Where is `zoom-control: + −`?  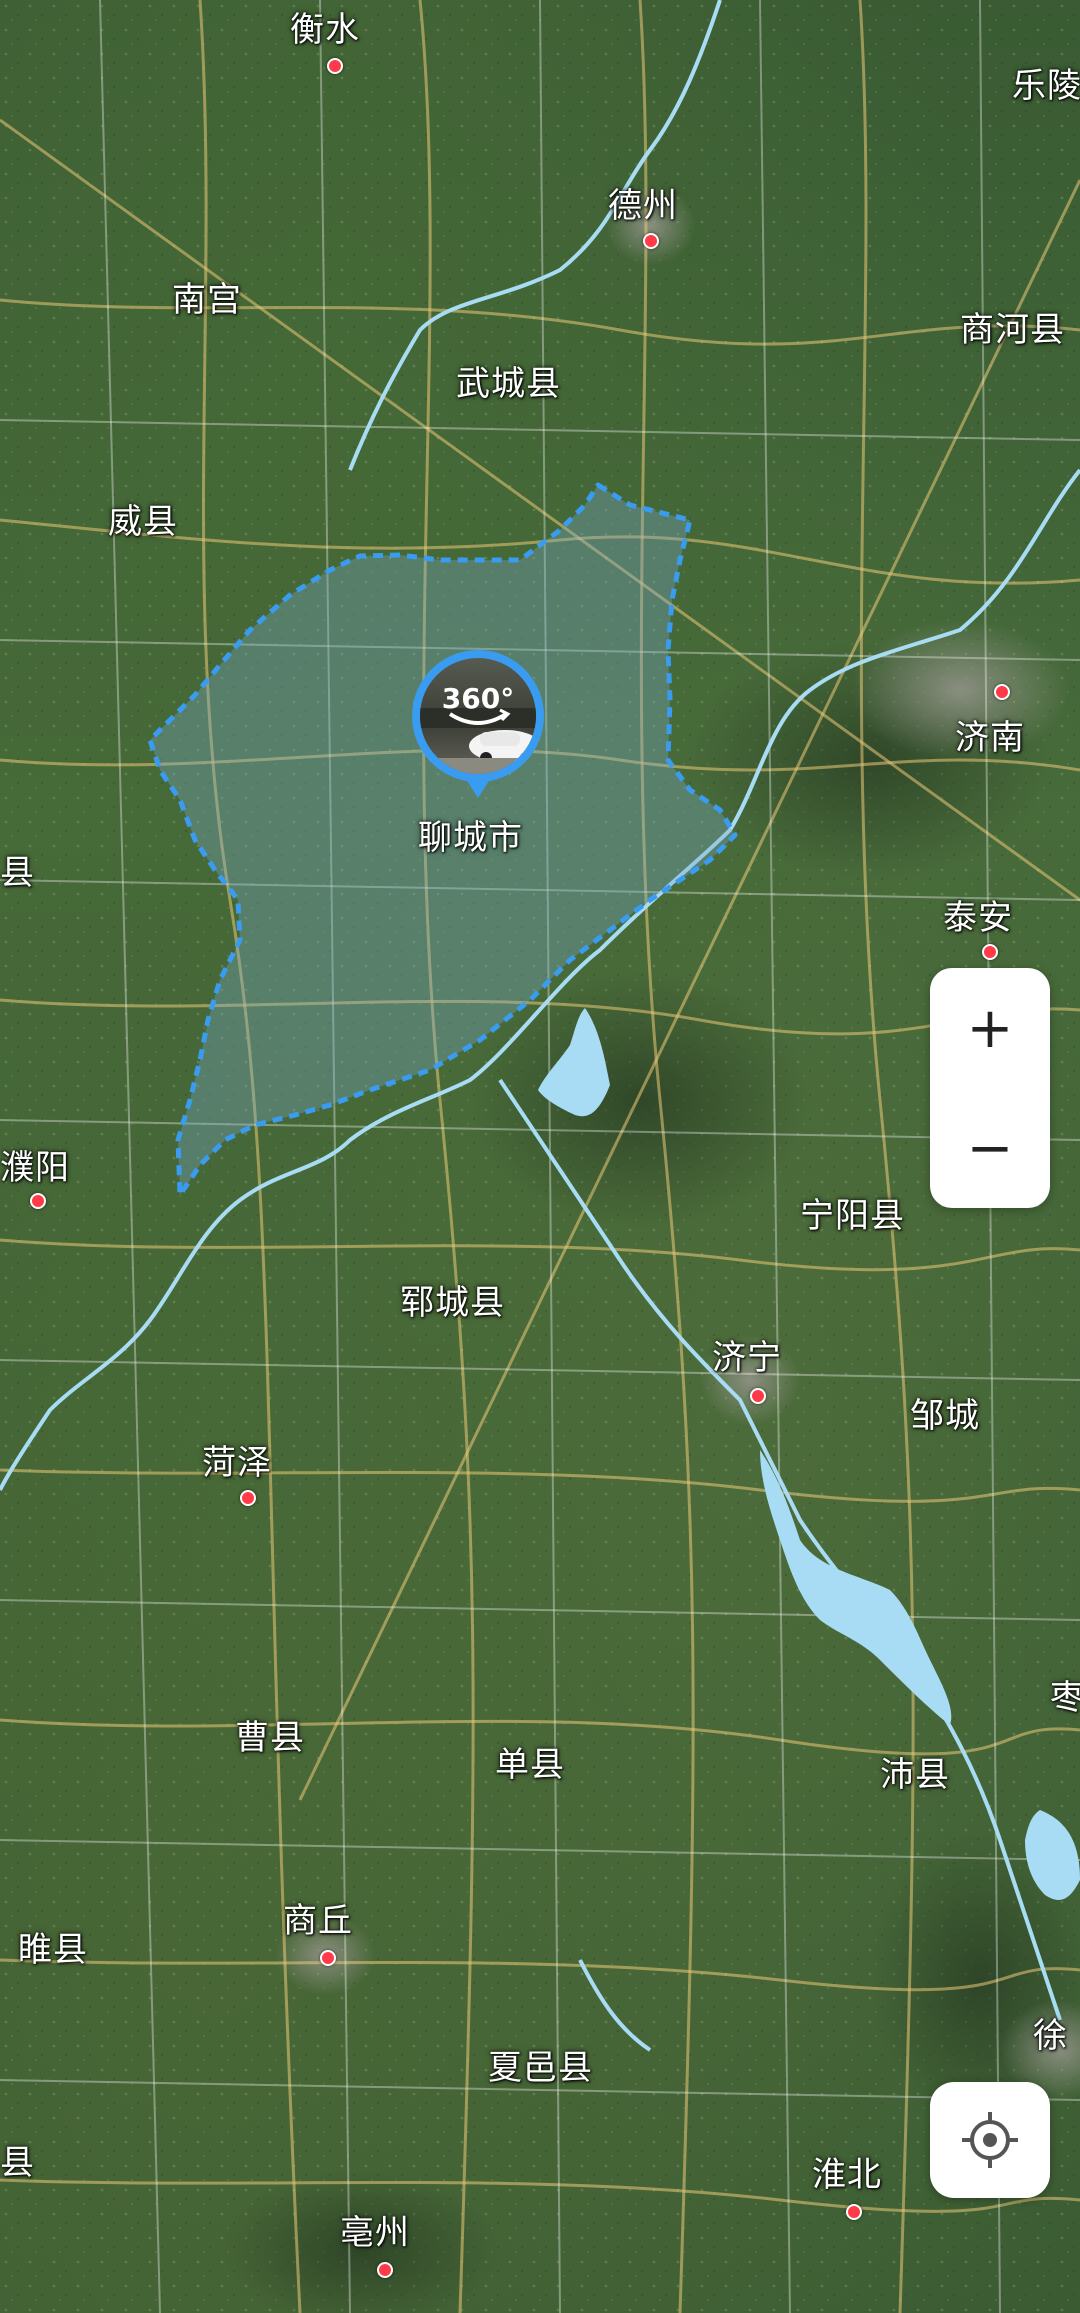 zoom-control: + − is located at coordinates (990, 1088).